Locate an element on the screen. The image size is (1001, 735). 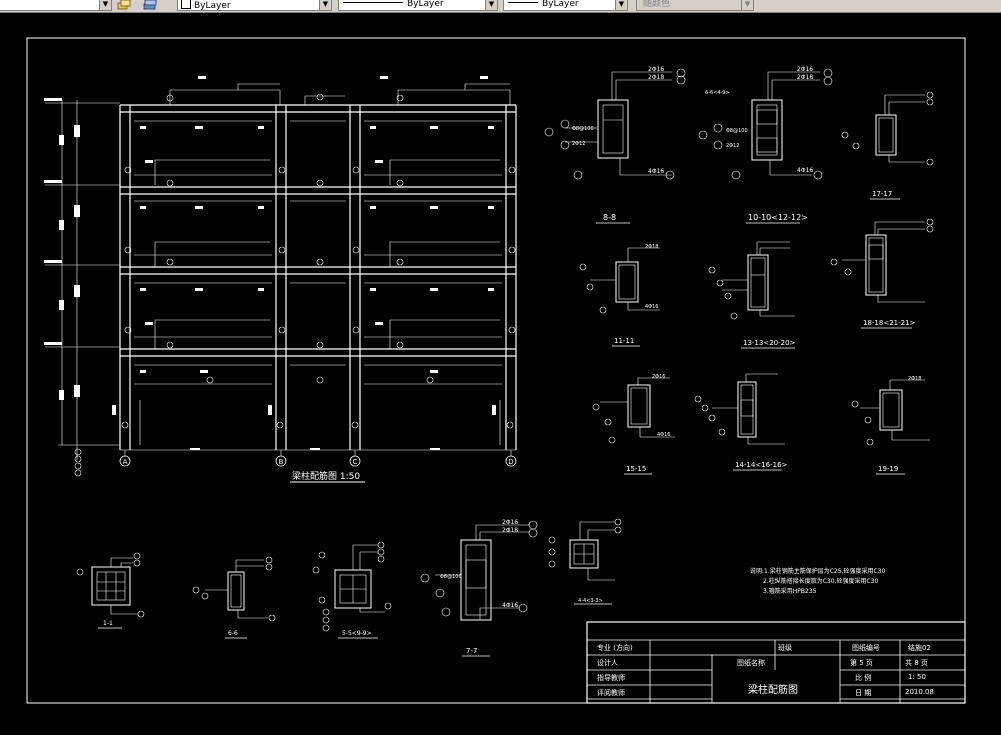
scale-label: 比 例 is located at coordinates (863, 678).